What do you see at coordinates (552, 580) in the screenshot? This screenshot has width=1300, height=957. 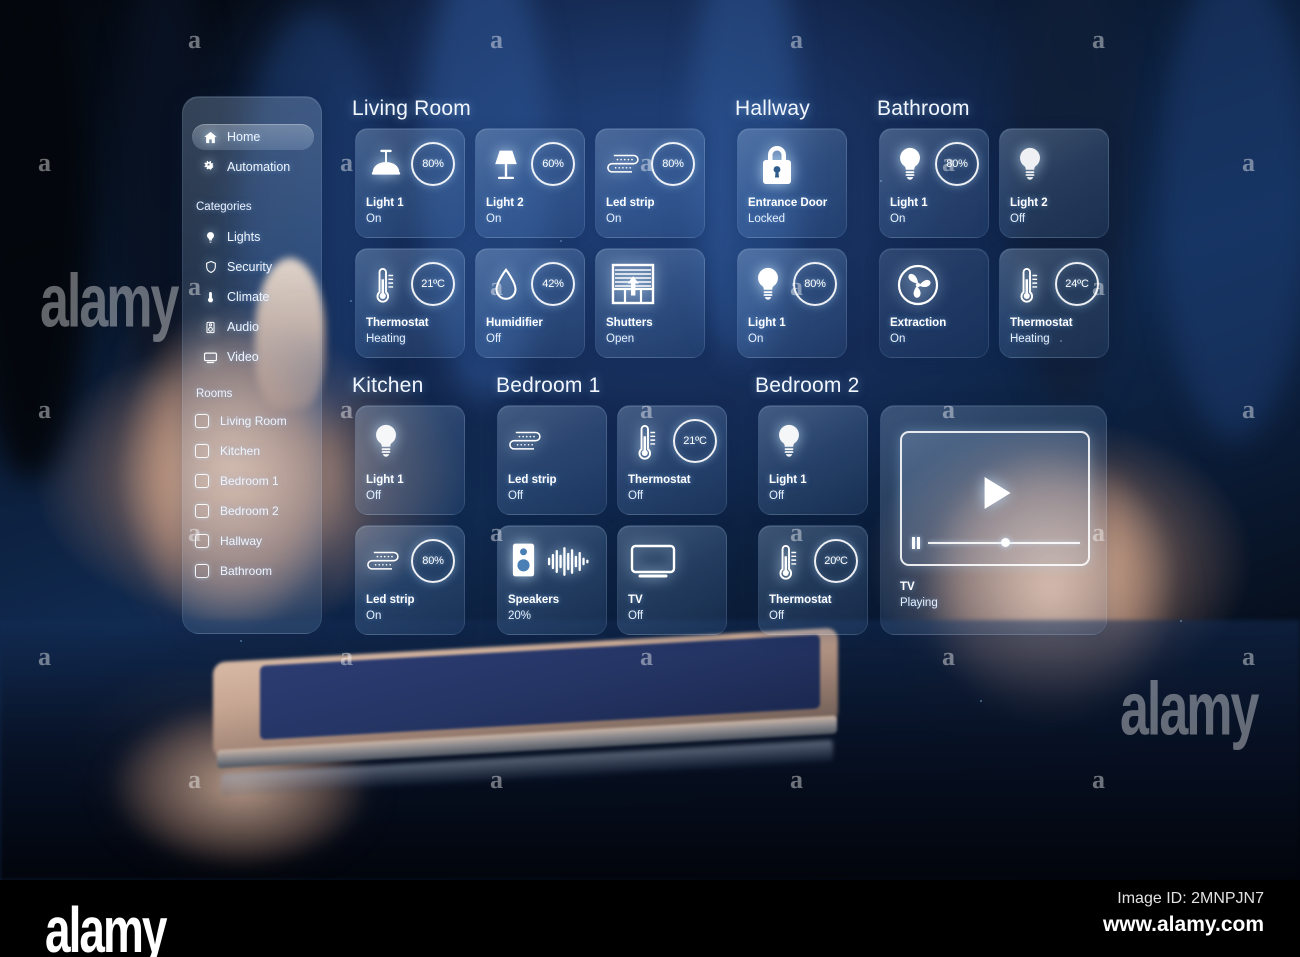 I see `device-card-bedroom-1-speakers: Speakers 20%` at bounding box center [552, 580].